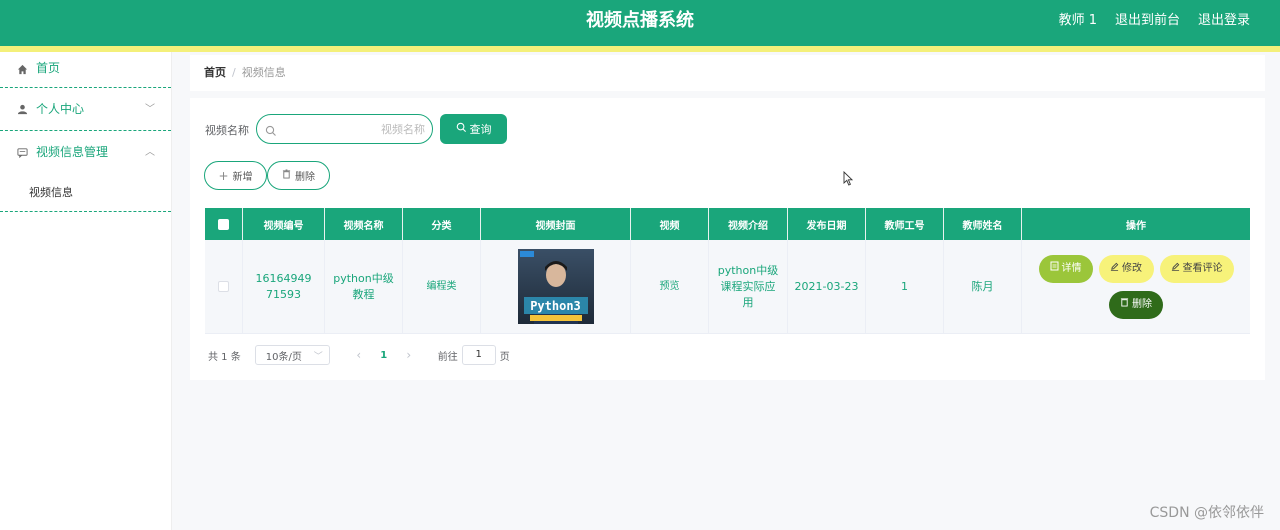 Image resolution: width=1280 pixels, height=530 pixels. What do you see at coordinates (409, 355) in the screenshot?
I see `next-page-button: ›` at bounding box center [409, 355].